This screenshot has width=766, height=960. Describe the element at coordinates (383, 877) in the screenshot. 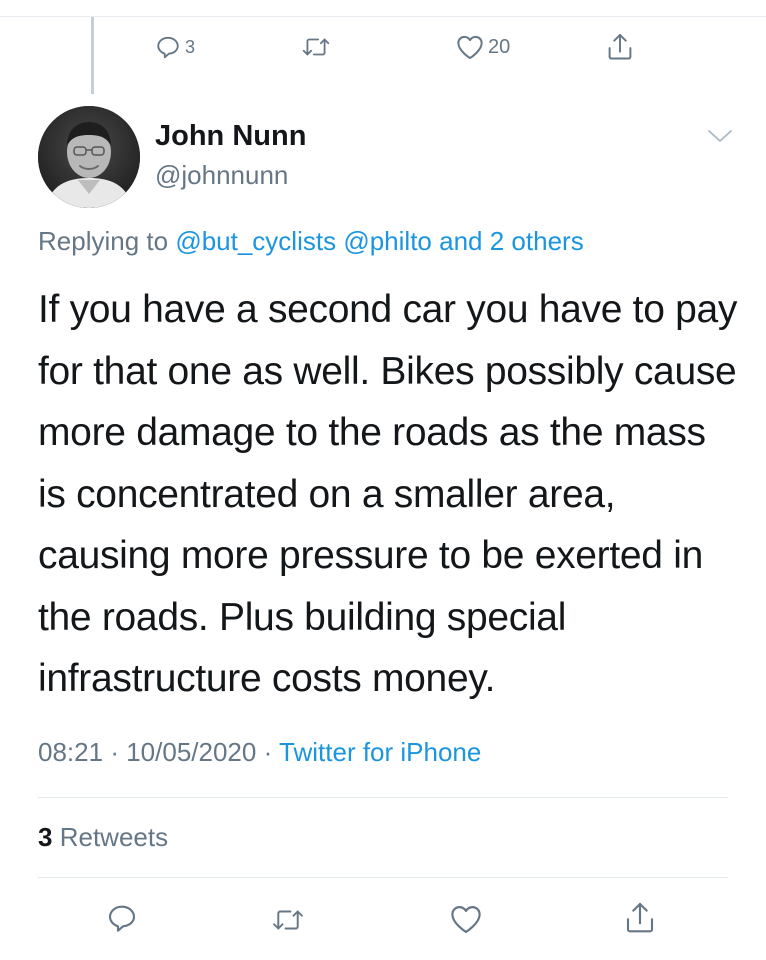

I see `stats-divider-bottom` at that location.